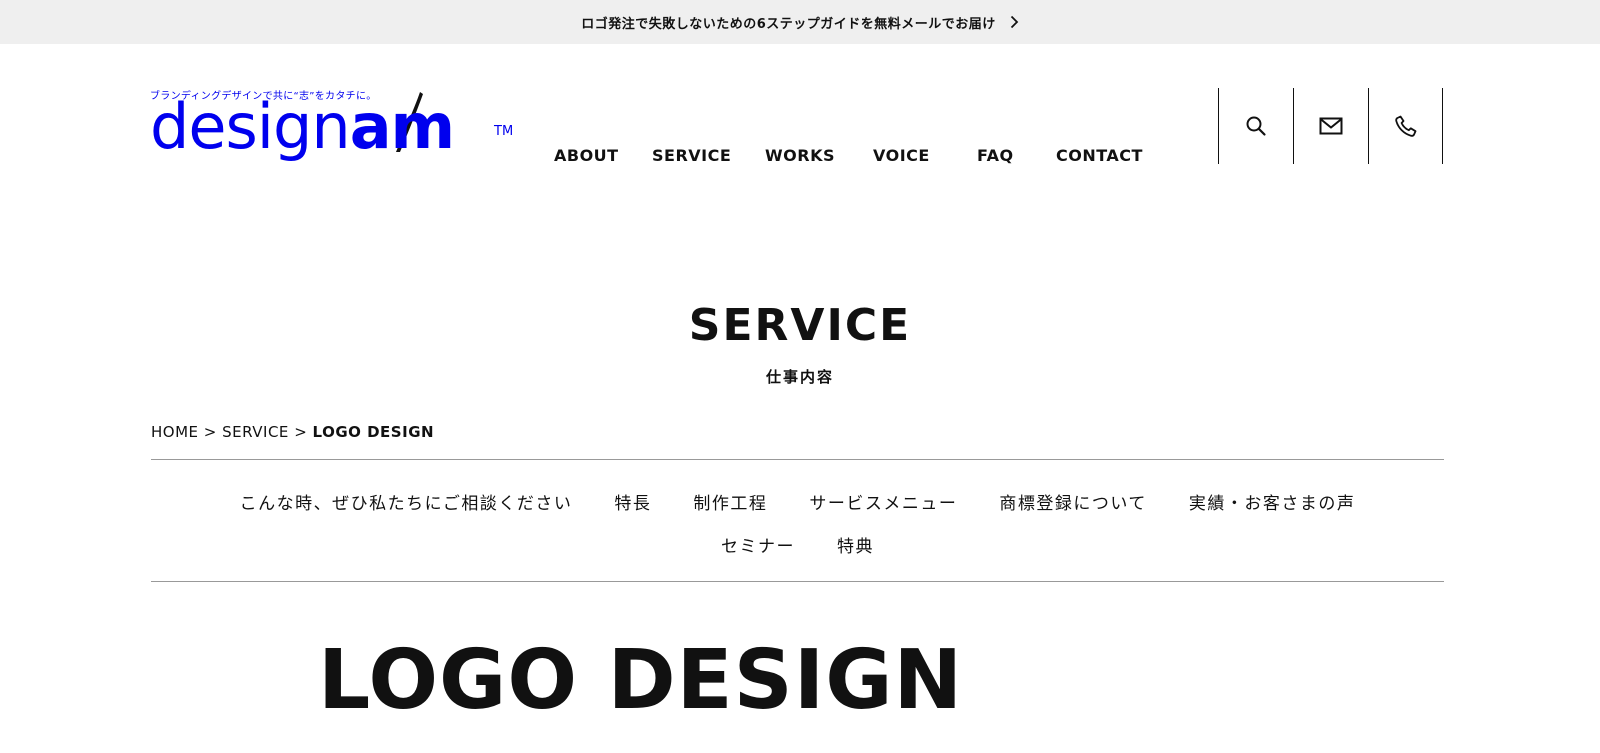  I want to click on divider-top, so click(797, 459).